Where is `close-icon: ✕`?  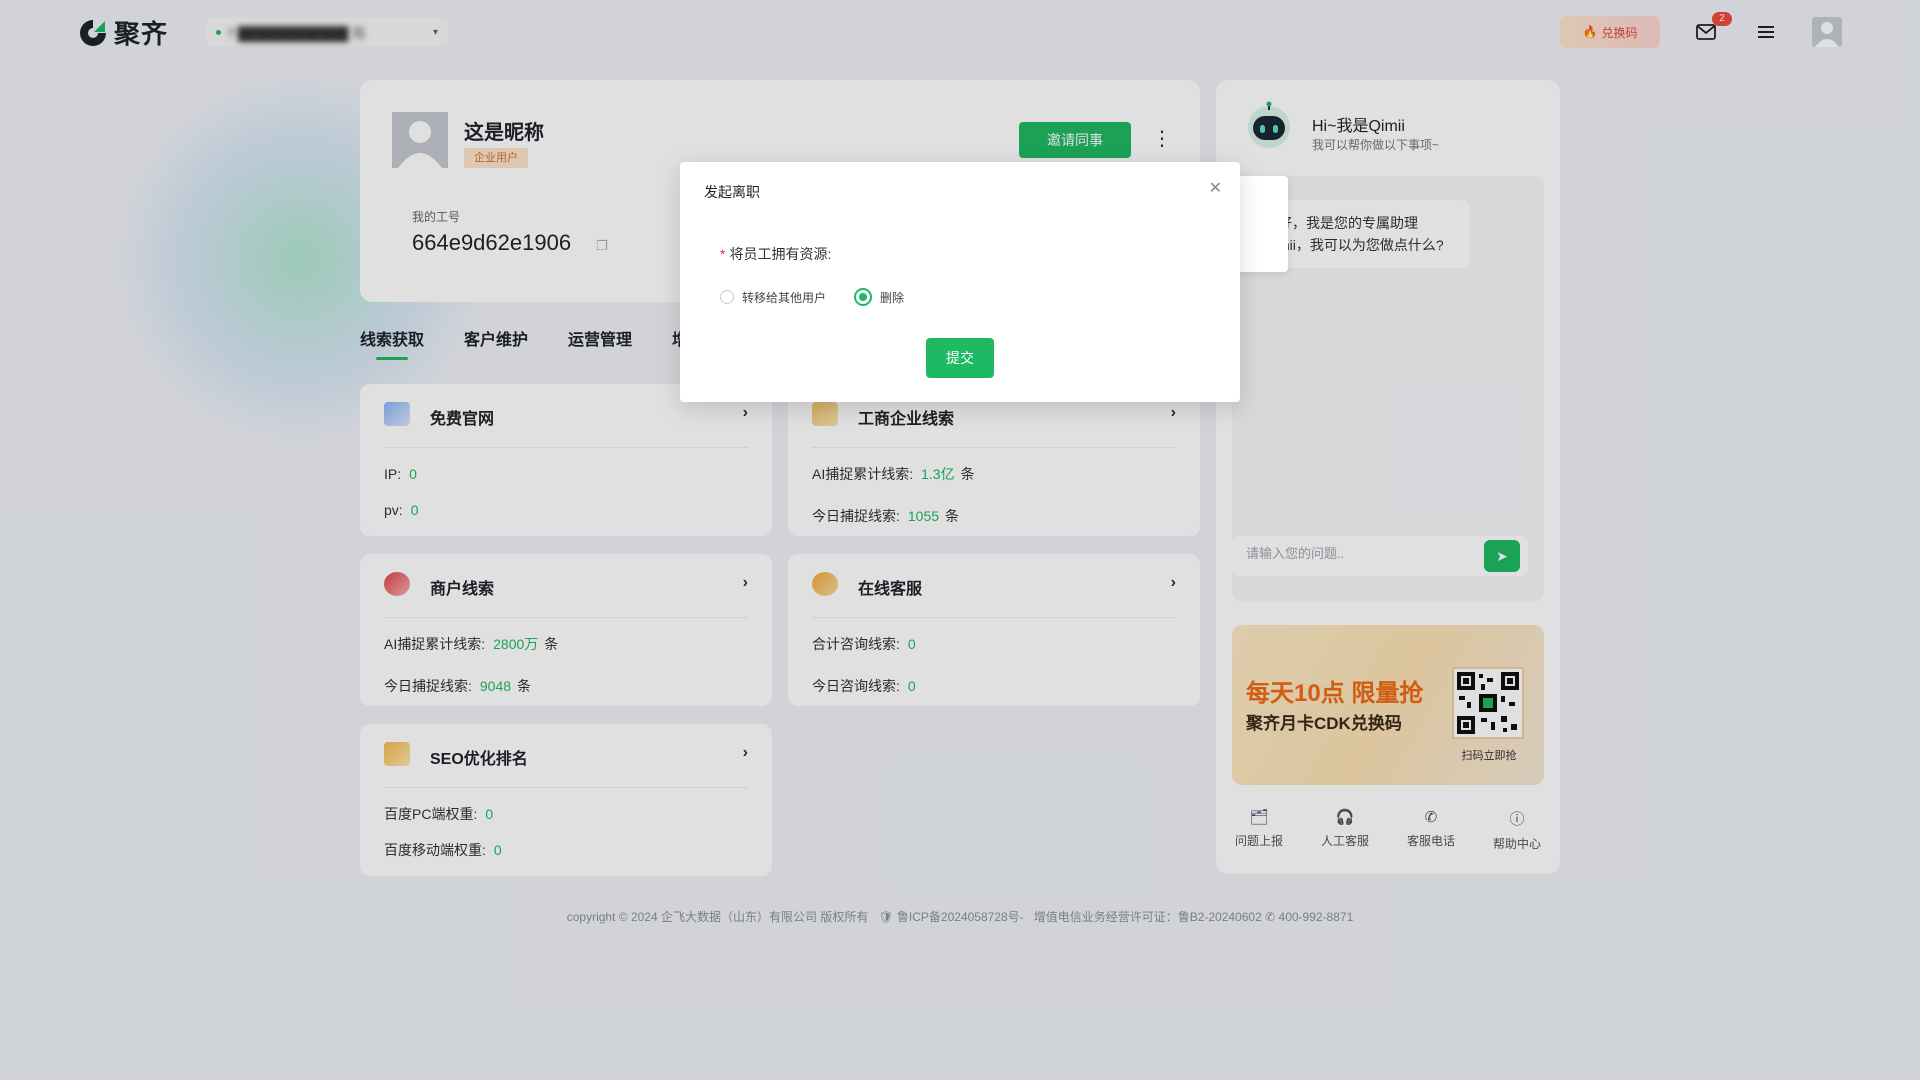 close-icon: ✕ is located at coordinates (1215, 188).